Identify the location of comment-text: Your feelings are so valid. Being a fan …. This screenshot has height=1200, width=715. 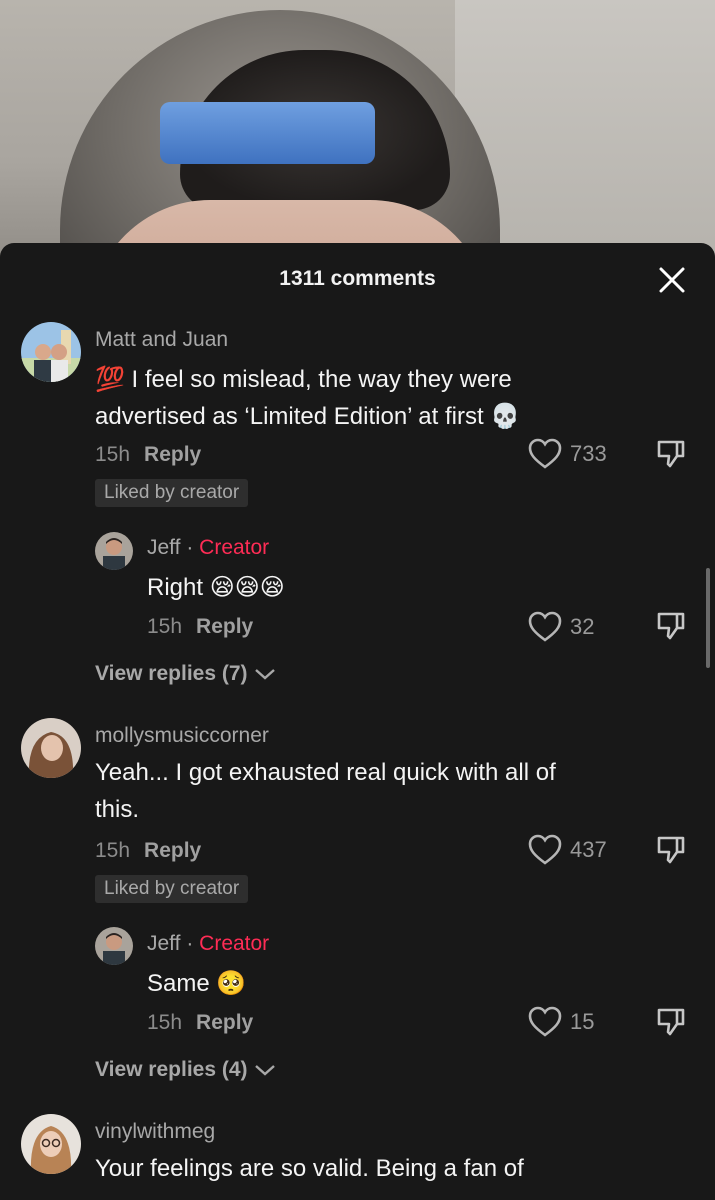
(309, 1168).